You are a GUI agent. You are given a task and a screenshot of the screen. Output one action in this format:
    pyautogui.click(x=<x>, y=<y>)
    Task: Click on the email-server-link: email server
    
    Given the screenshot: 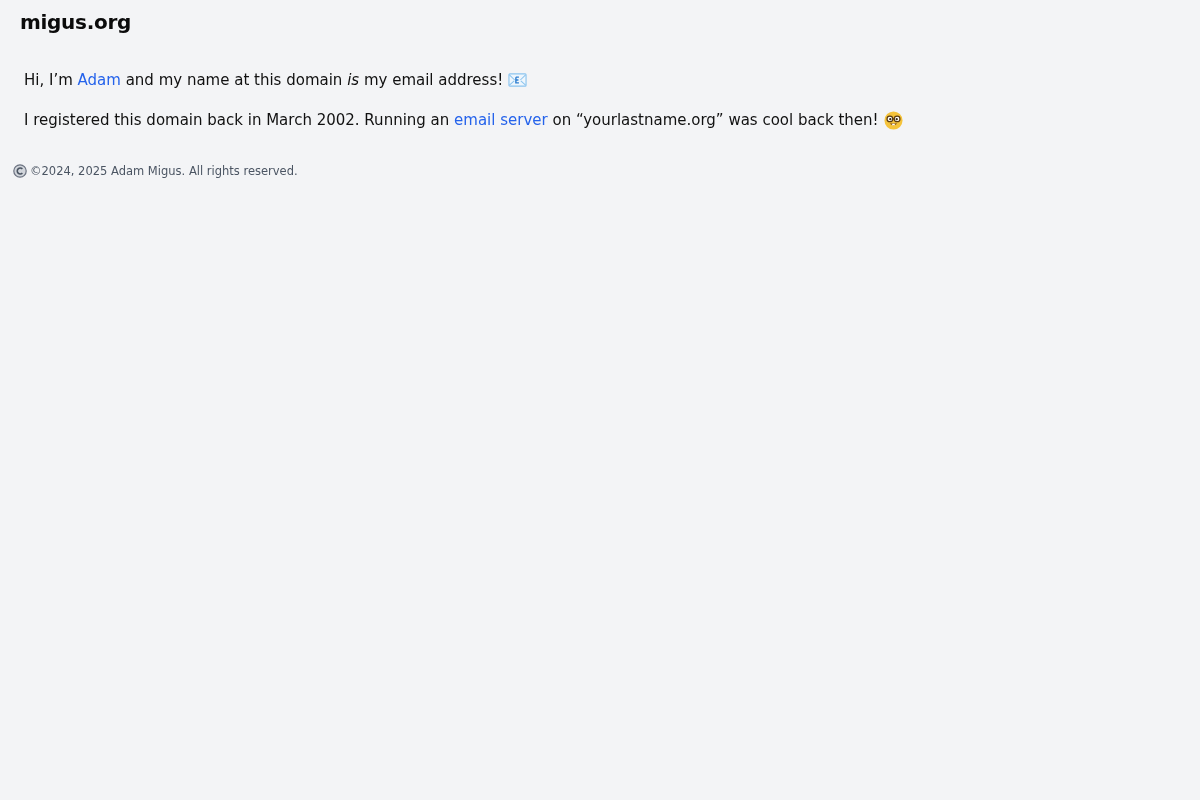 What is the action you would take?
    pyautogui.click(x=501, y=120)
    